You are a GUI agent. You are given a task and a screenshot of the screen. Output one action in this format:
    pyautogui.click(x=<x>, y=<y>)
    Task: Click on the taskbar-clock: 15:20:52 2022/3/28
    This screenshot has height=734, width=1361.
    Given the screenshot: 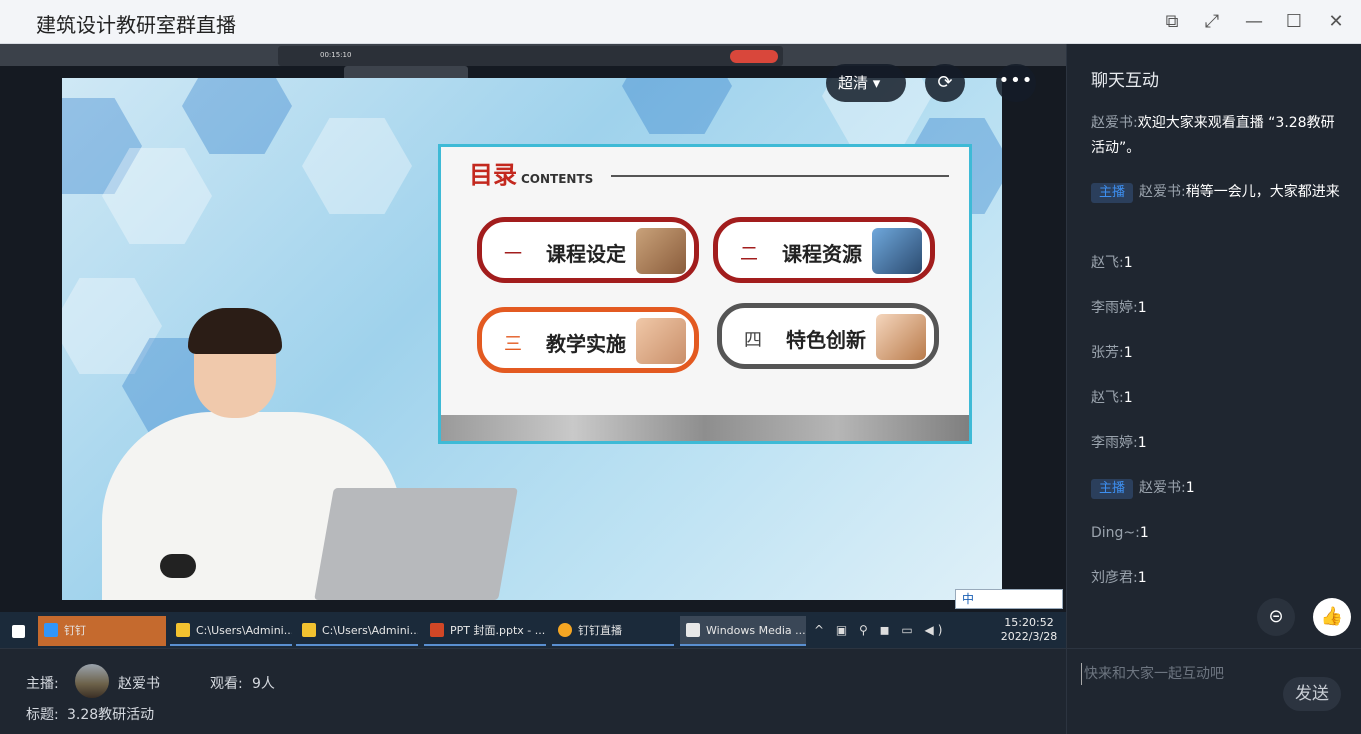 What is the action you would take?
    pyautogui.click(x=1029, y=630)
    